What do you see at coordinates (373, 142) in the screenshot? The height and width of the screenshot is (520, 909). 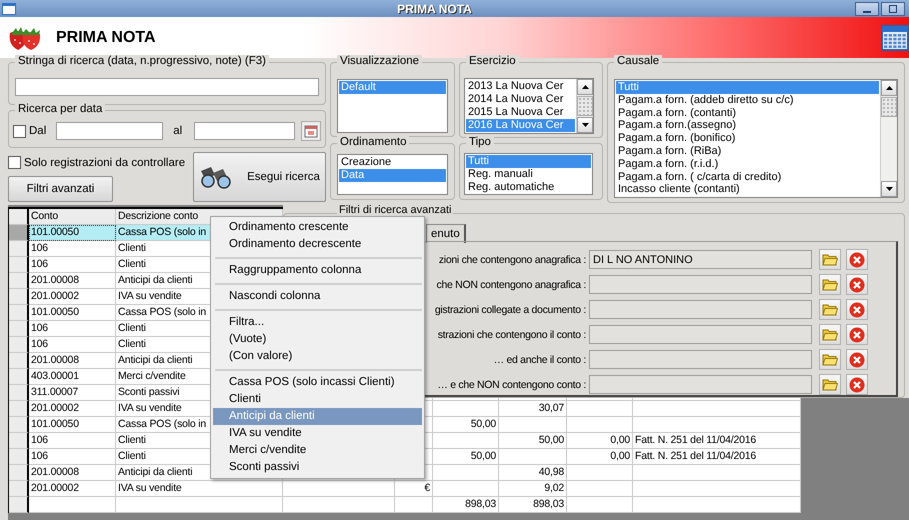 I see `group-label: Ordinamento` at bounding box center [373, 142].